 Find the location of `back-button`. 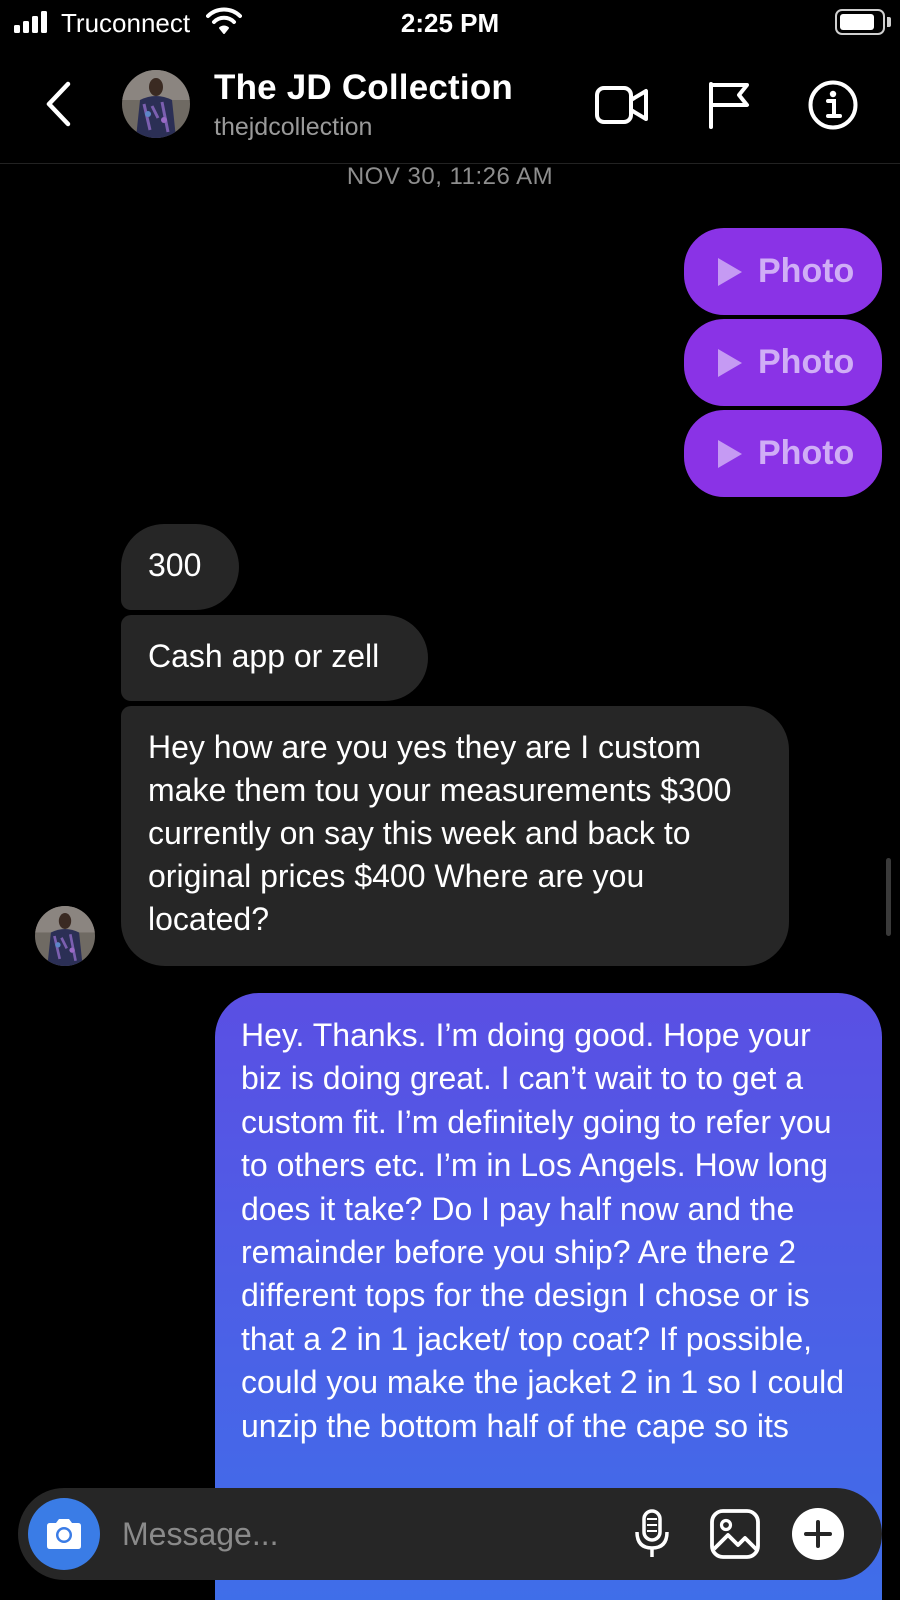

back-button is located at coordinates (58, 104).